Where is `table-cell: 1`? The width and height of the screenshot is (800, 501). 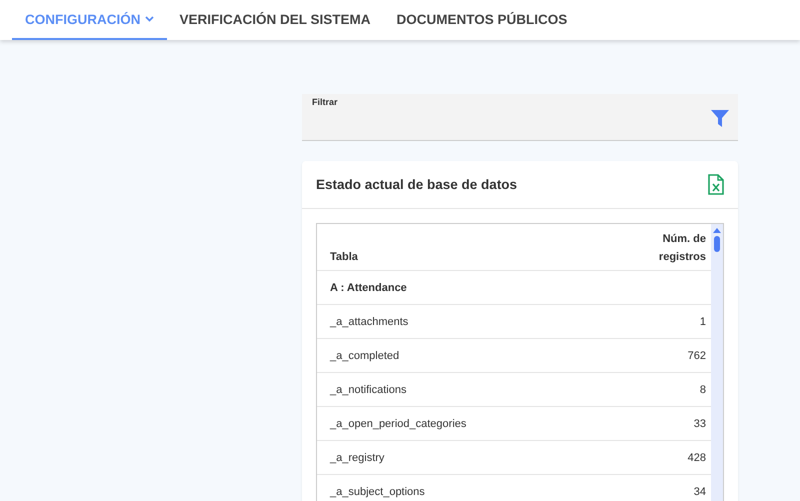
table-cell: 1 is located at coordinates (703, 322).